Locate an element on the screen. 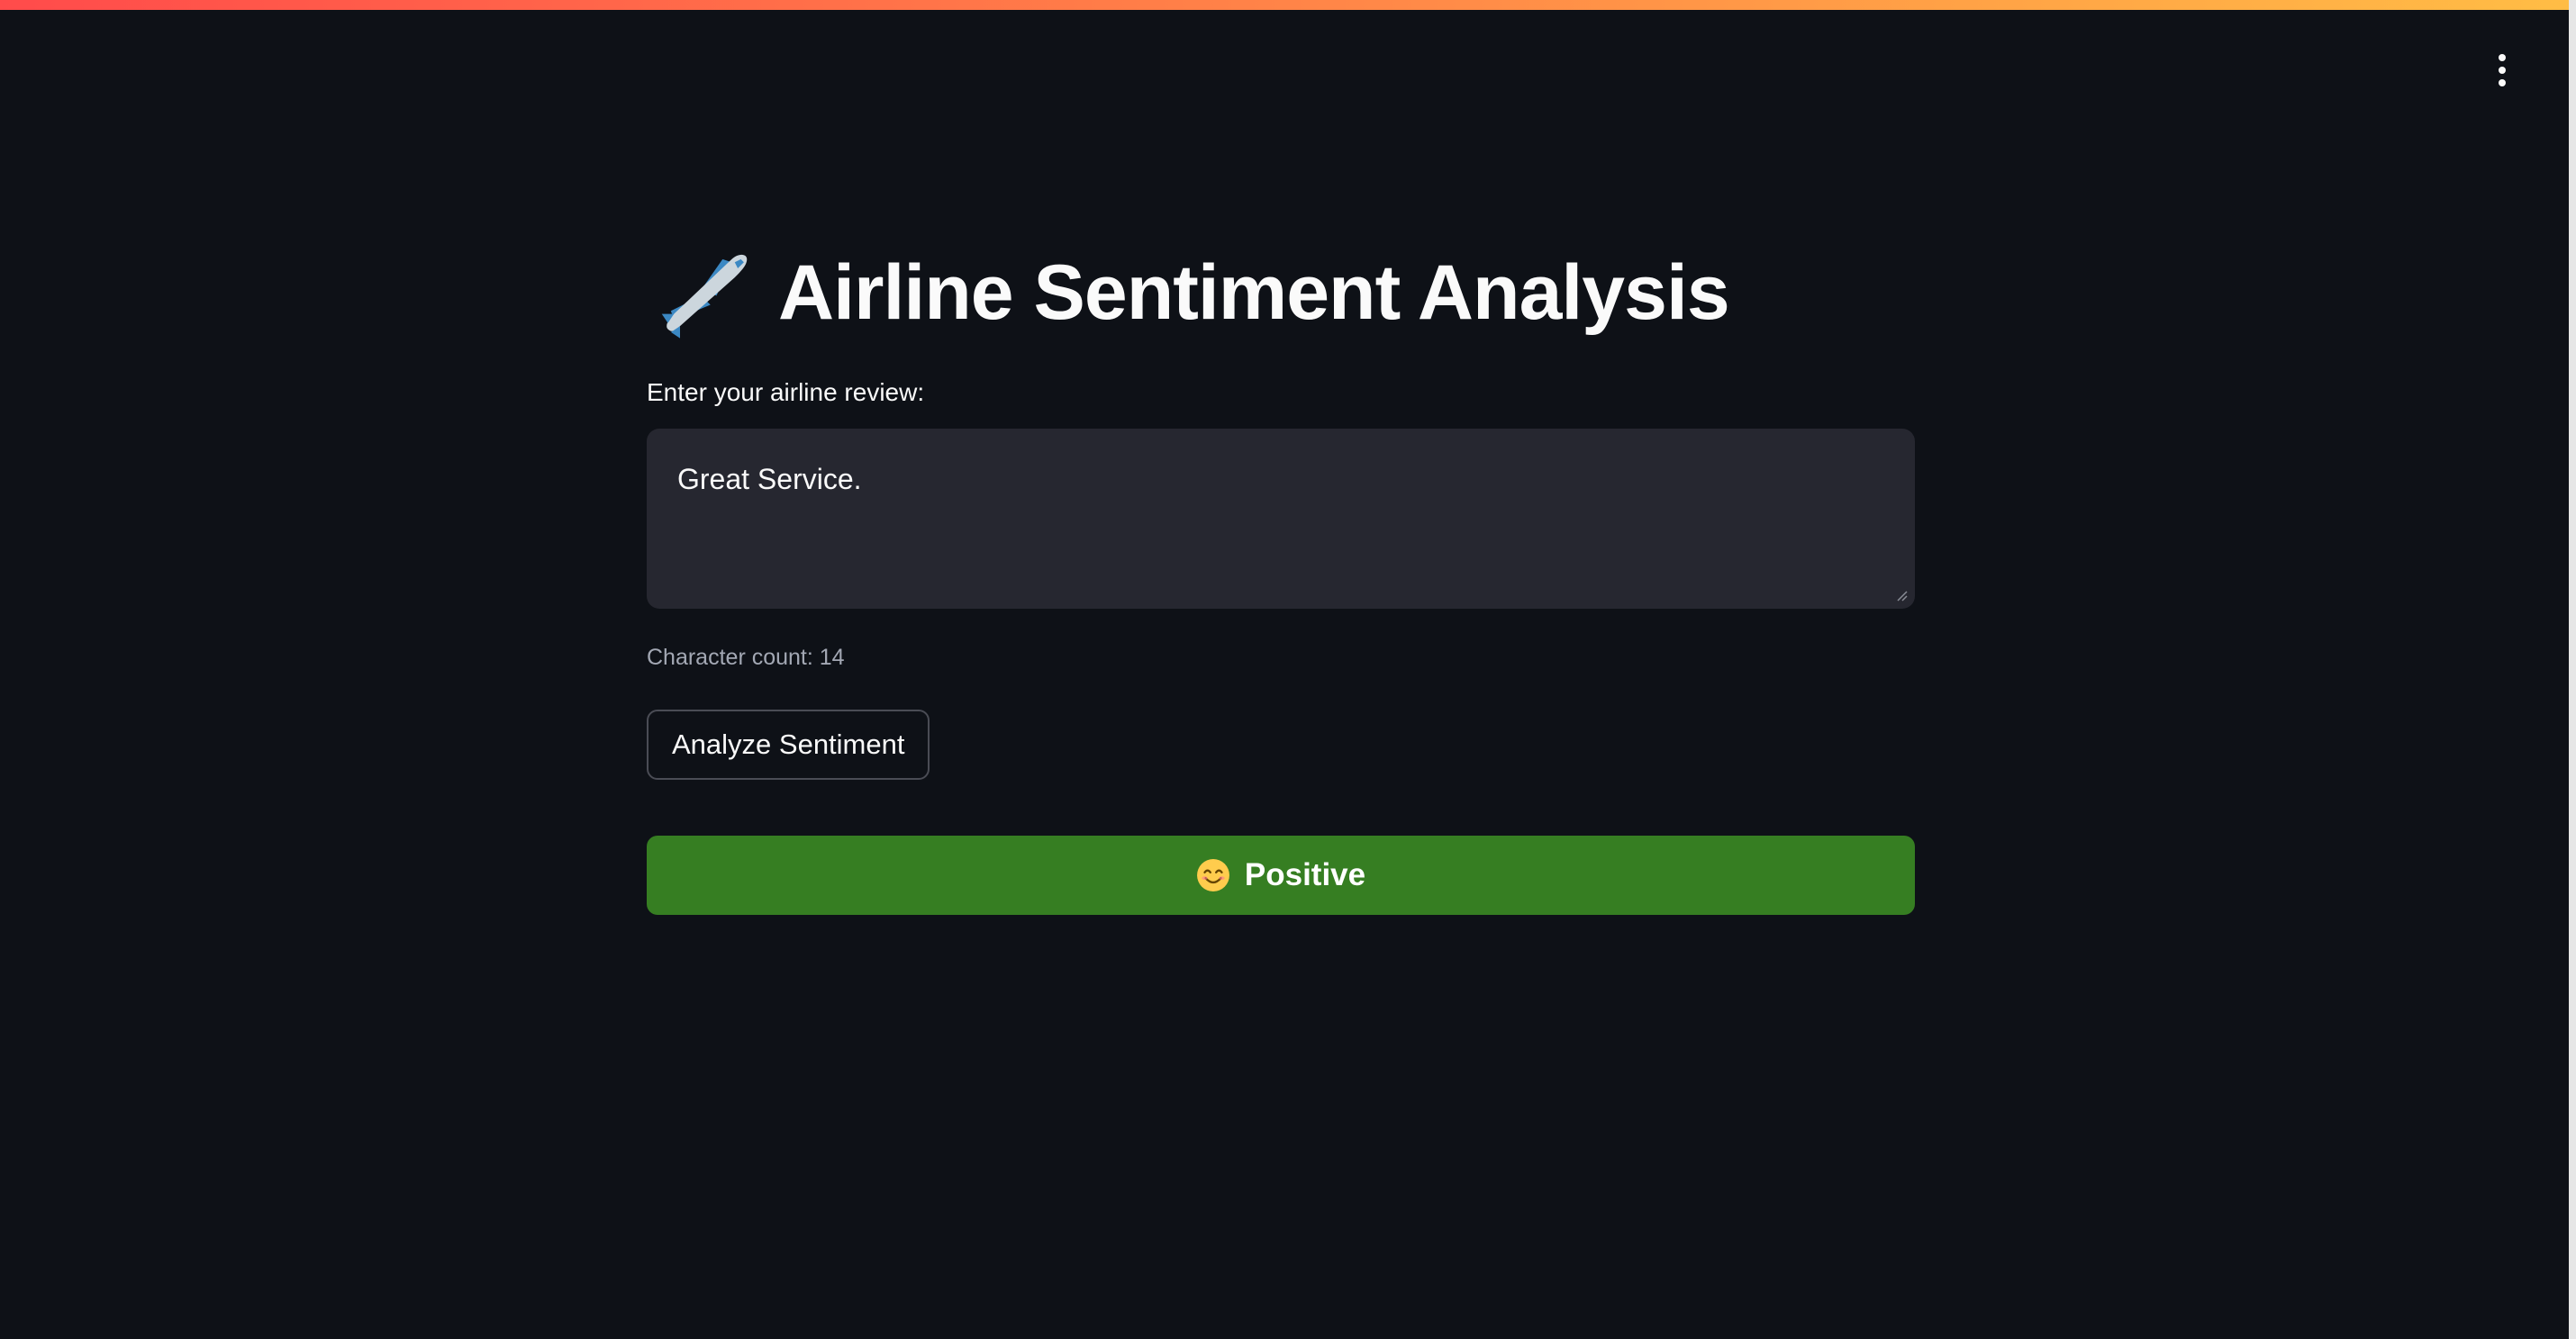 Image resolution: width=2576 pixels, height=1339 pixels. window-edge is located at coordinates (2572, 669).